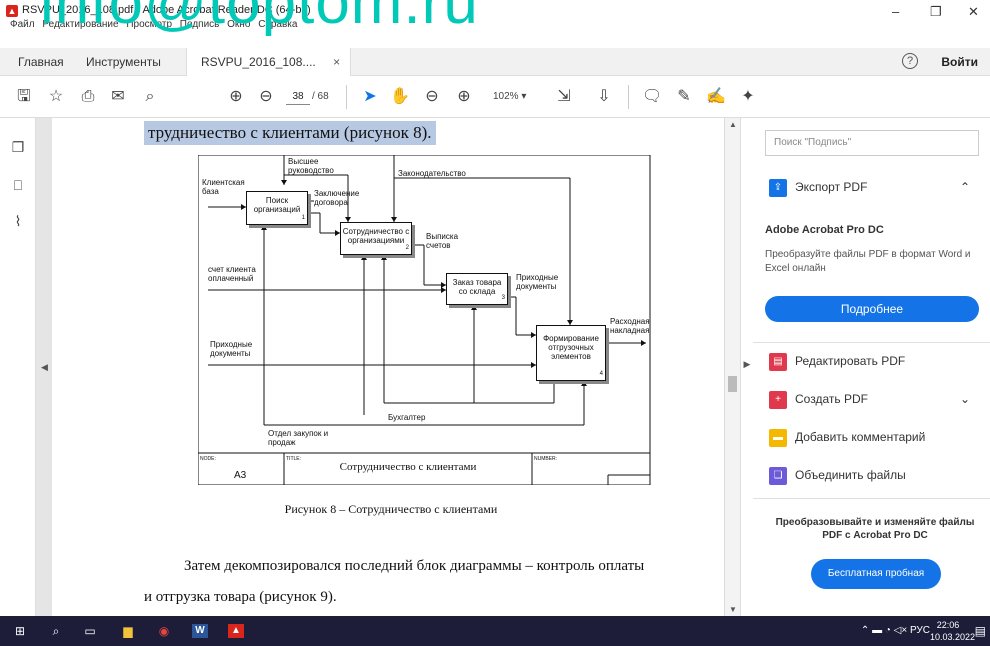  What do you see at coordinates (118, 97) in the screenshot?
I see `email-icon: ✉` at bounding box center [118, 97].